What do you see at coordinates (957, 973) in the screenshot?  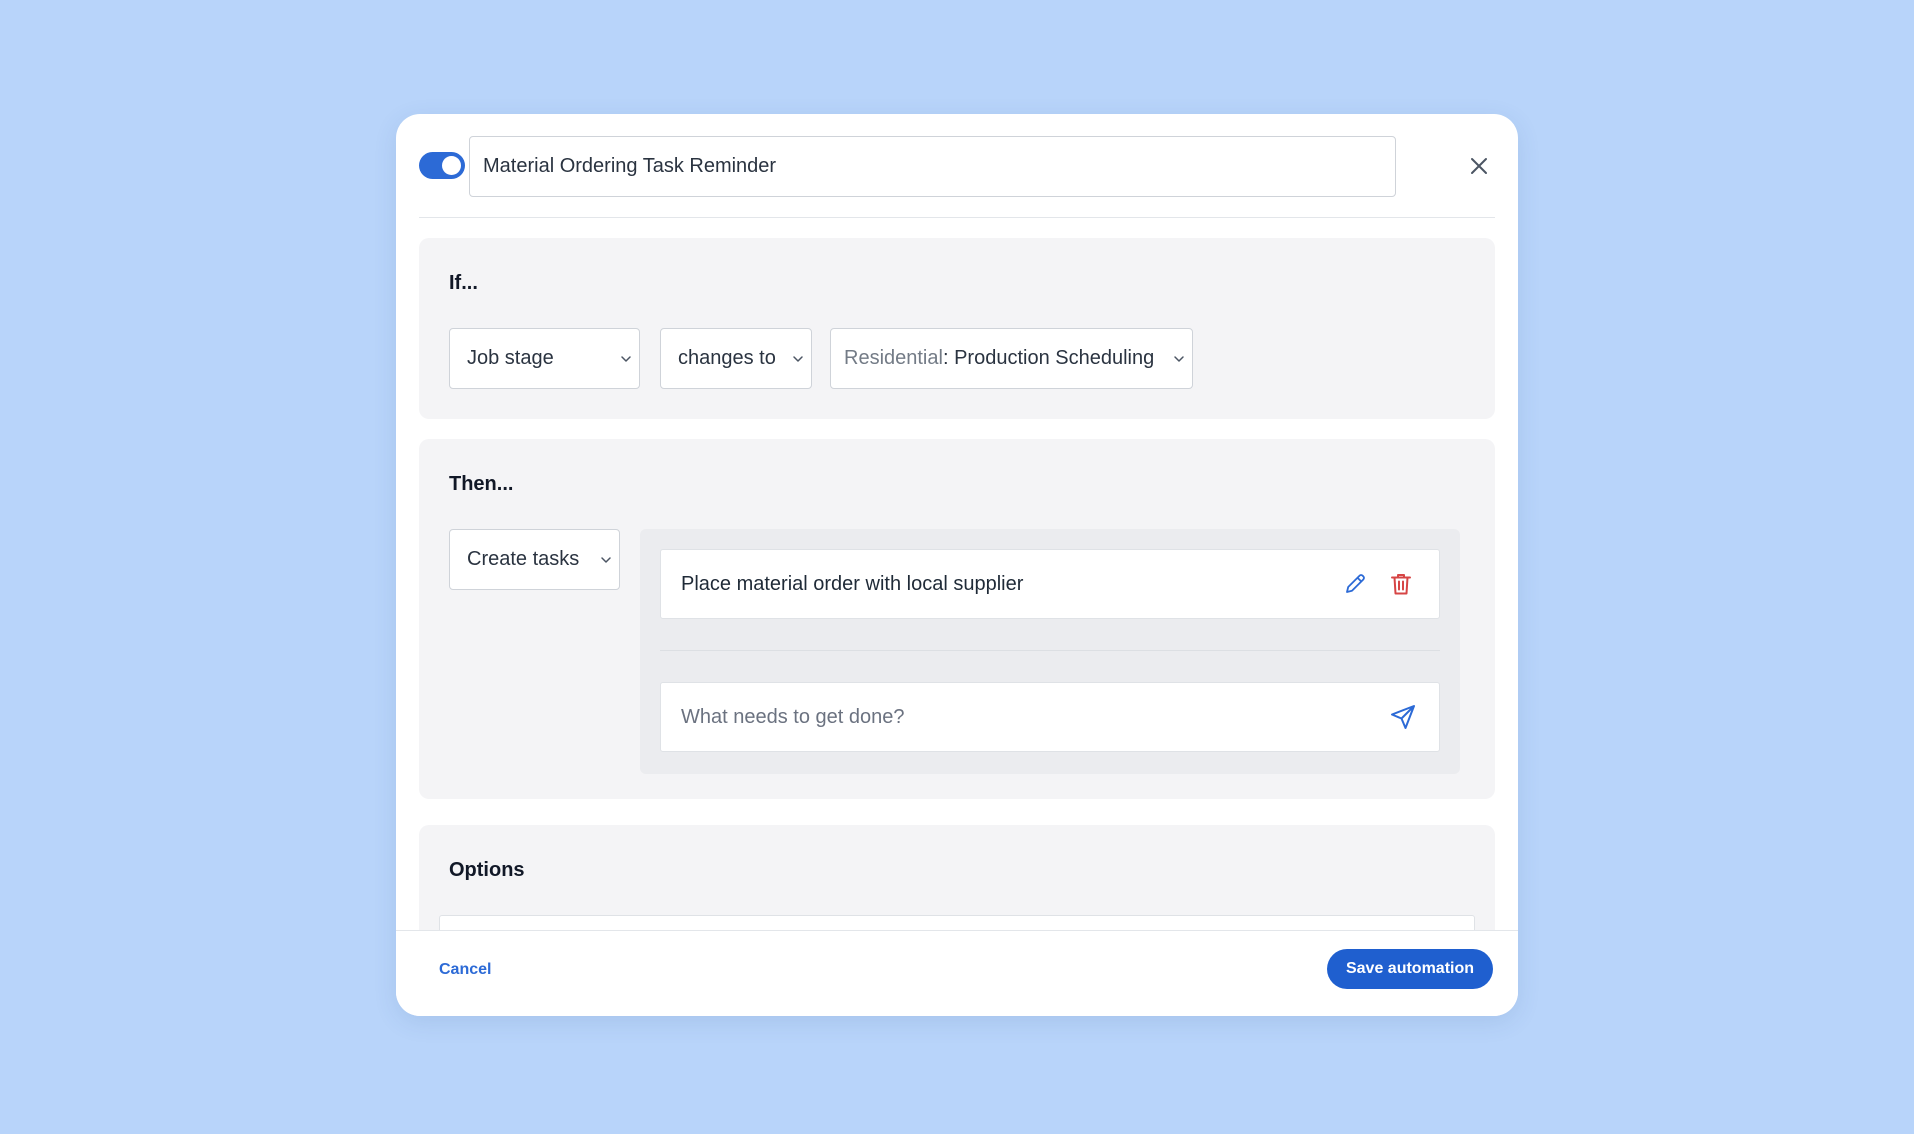 I see `modal-footer: Cancel Save automation` at bounding box center [957, 973].